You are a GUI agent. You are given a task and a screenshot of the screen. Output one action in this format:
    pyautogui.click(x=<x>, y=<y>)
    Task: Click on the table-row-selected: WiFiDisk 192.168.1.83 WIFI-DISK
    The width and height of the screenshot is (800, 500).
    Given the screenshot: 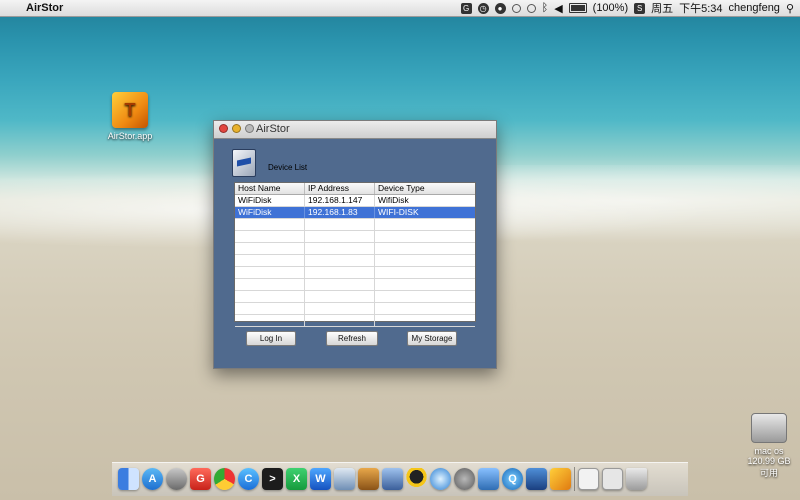 What is the action you would take?
    pyautogui.click(x=355, y=213)
    